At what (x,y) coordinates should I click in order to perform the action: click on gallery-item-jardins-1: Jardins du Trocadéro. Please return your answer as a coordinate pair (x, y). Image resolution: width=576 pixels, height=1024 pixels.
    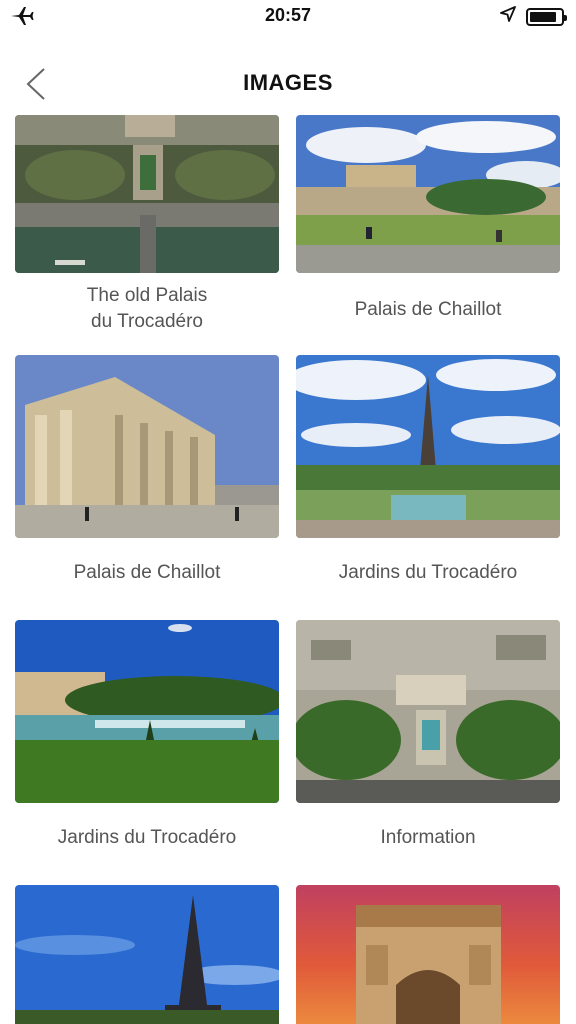
    Looking at the image, I should click on (428, 470).